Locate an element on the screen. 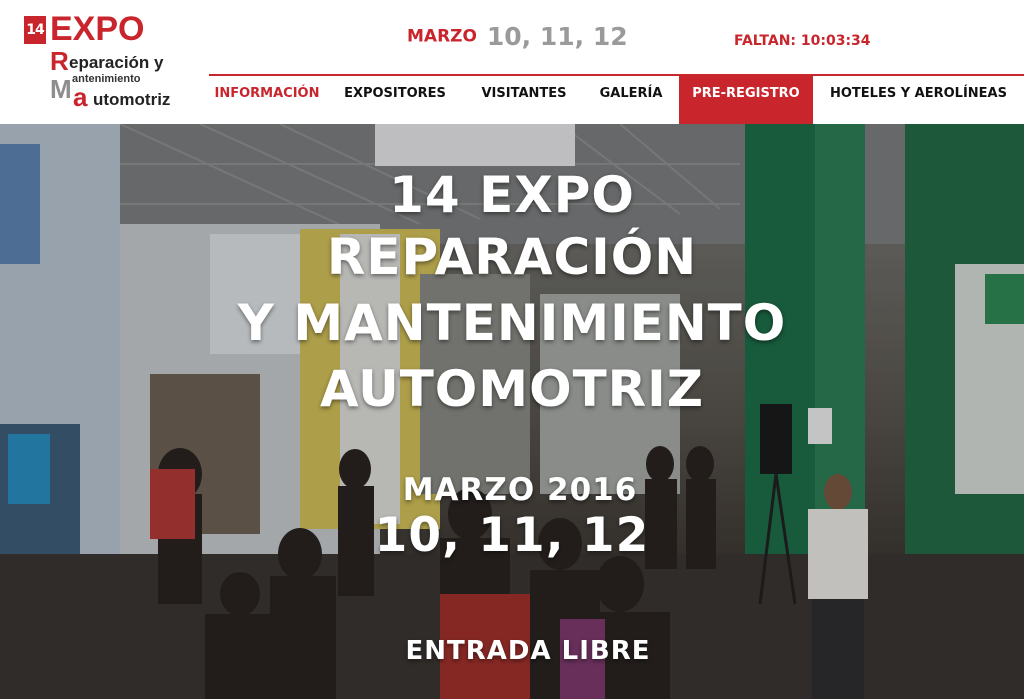 Image resolution: width=1024 pixels, height=699 pixels. hero-event-days: 10, 11, 12 is located at coordinates (512, 535).